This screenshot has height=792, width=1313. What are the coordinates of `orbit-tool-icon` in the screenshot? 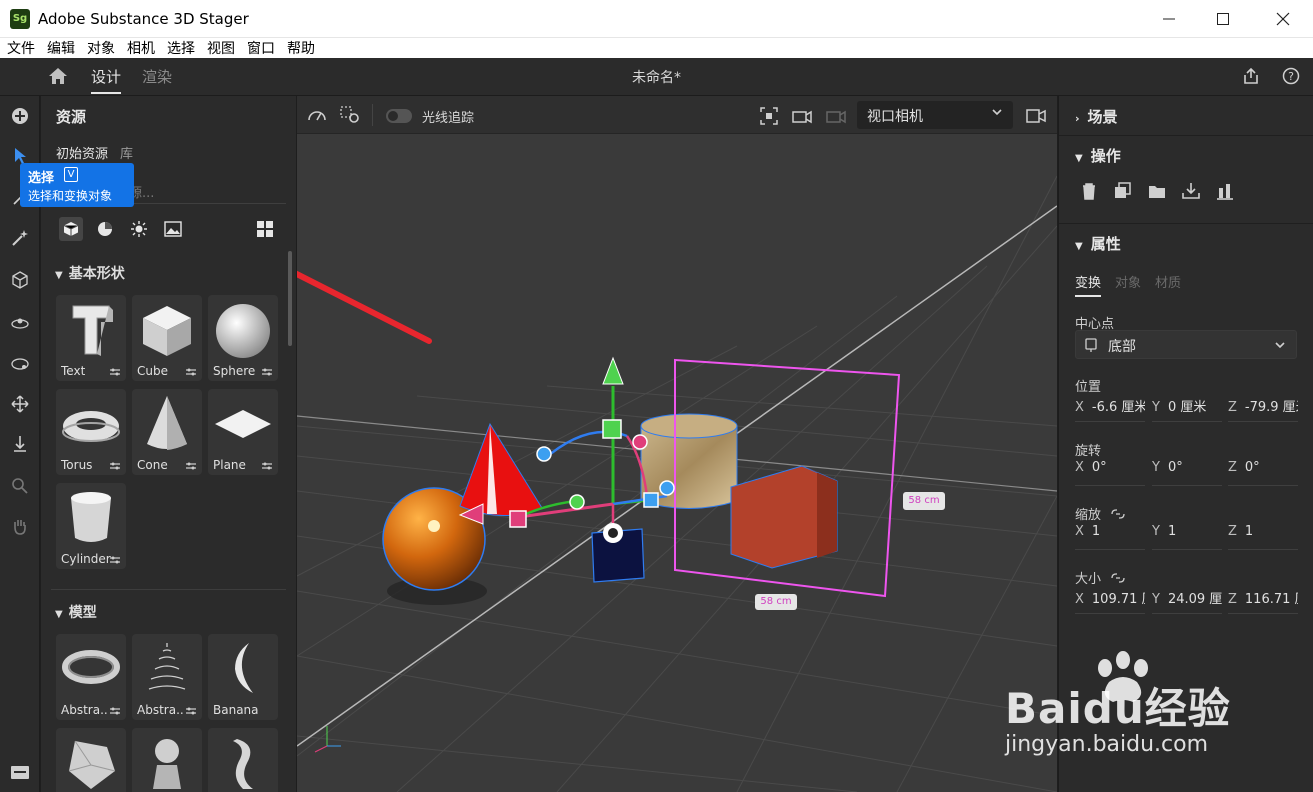 It's located at (20, 364).